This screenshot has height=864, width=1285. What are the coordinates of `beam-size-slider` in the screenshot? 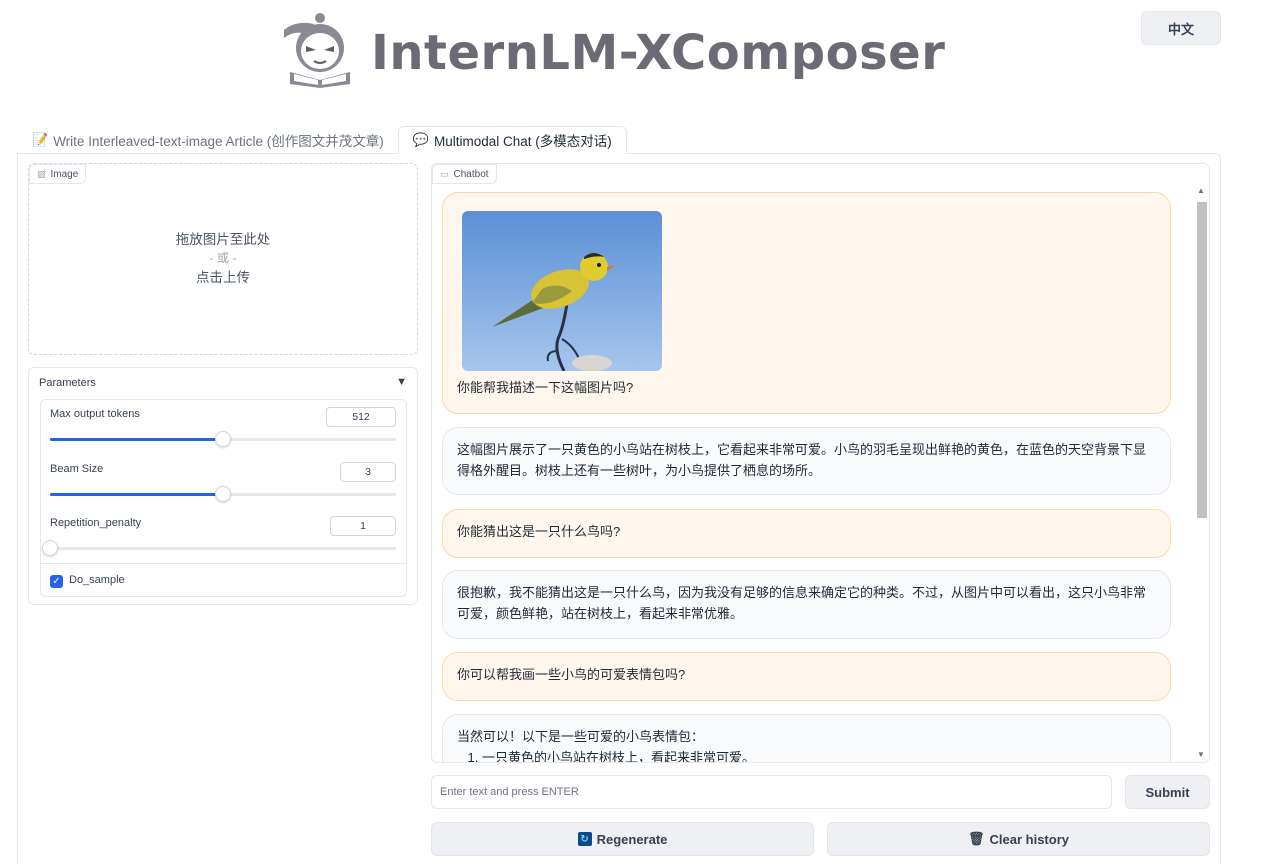 It's located at (223, 494).